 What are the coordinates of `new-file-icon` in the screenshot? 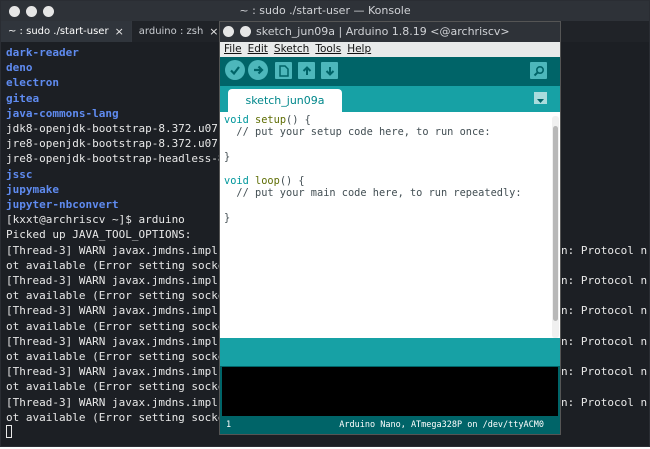 It's located at (283, 70).